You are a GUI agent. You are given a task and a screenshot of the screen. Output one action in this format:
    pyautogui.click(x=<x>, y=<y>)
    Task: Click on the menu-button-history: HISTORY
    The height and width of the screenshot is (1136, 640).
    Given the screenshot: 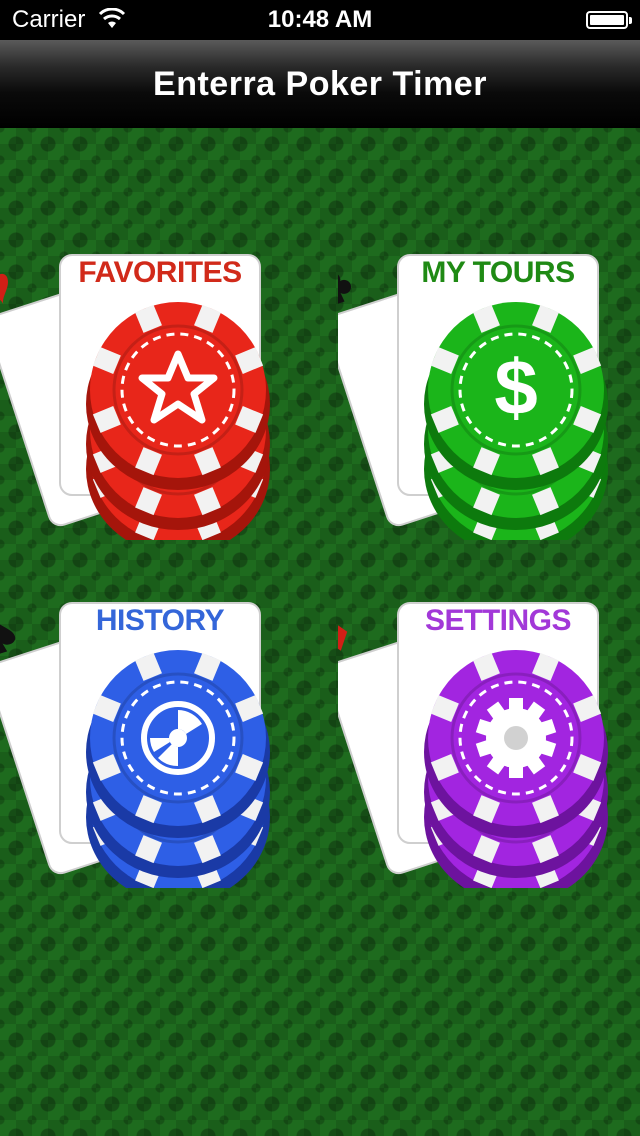 What is the action you would take?
    pyautogui.click(x=150, y=738)
    